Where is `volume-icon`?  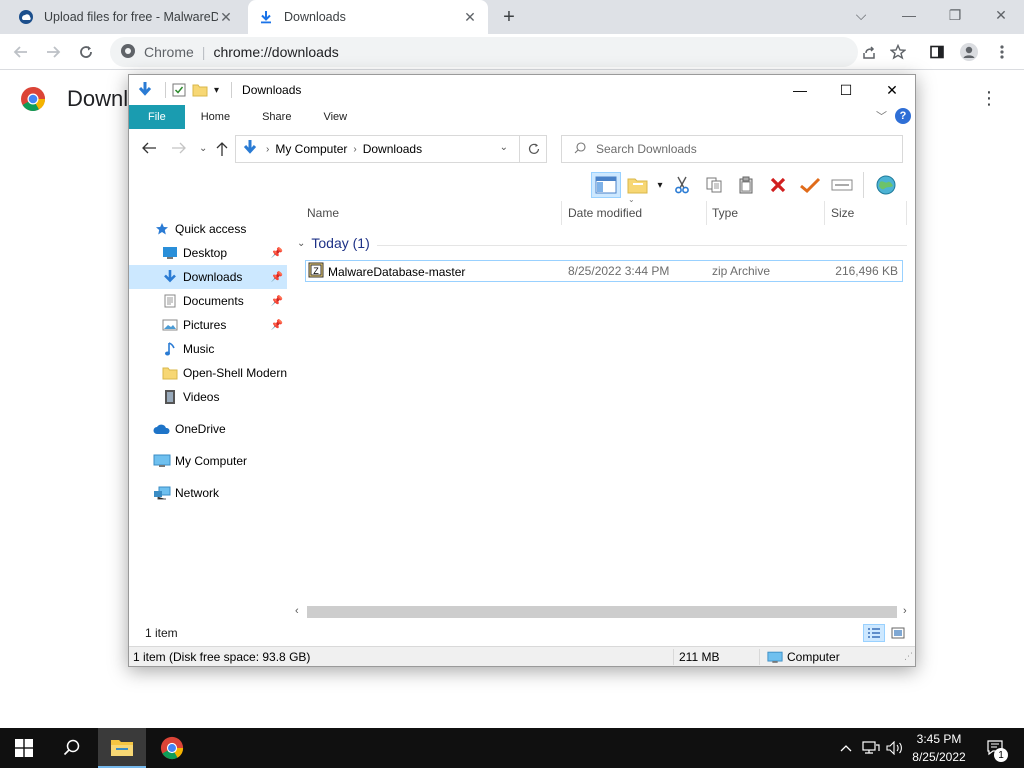 volume-icon is located at coordinates (895, 748).